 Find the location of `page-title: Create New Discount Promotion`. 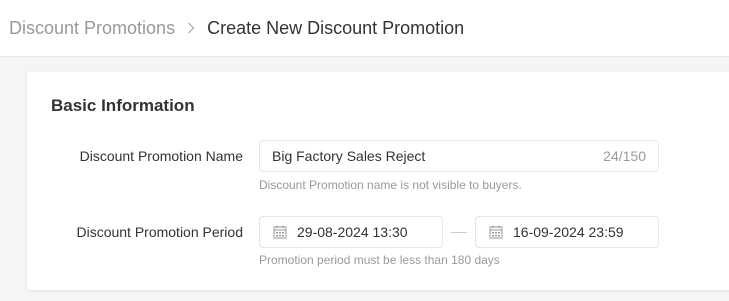

page-title: Create New Discount Promotion is located at coordinates (336, 27).